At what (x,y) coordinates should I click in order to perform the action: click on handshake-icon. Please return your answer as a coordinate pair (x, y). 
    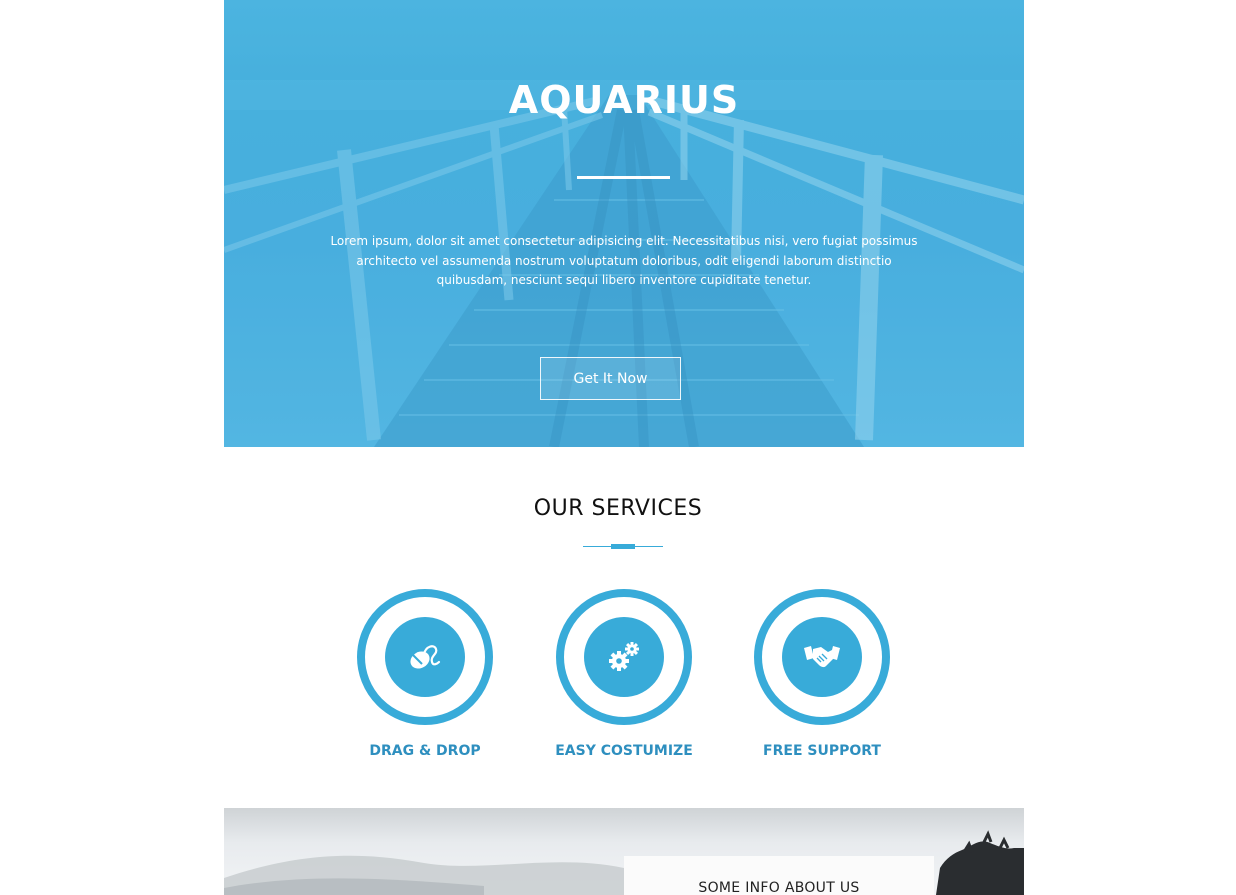
    Looking at the image, I should click on (822, 657).